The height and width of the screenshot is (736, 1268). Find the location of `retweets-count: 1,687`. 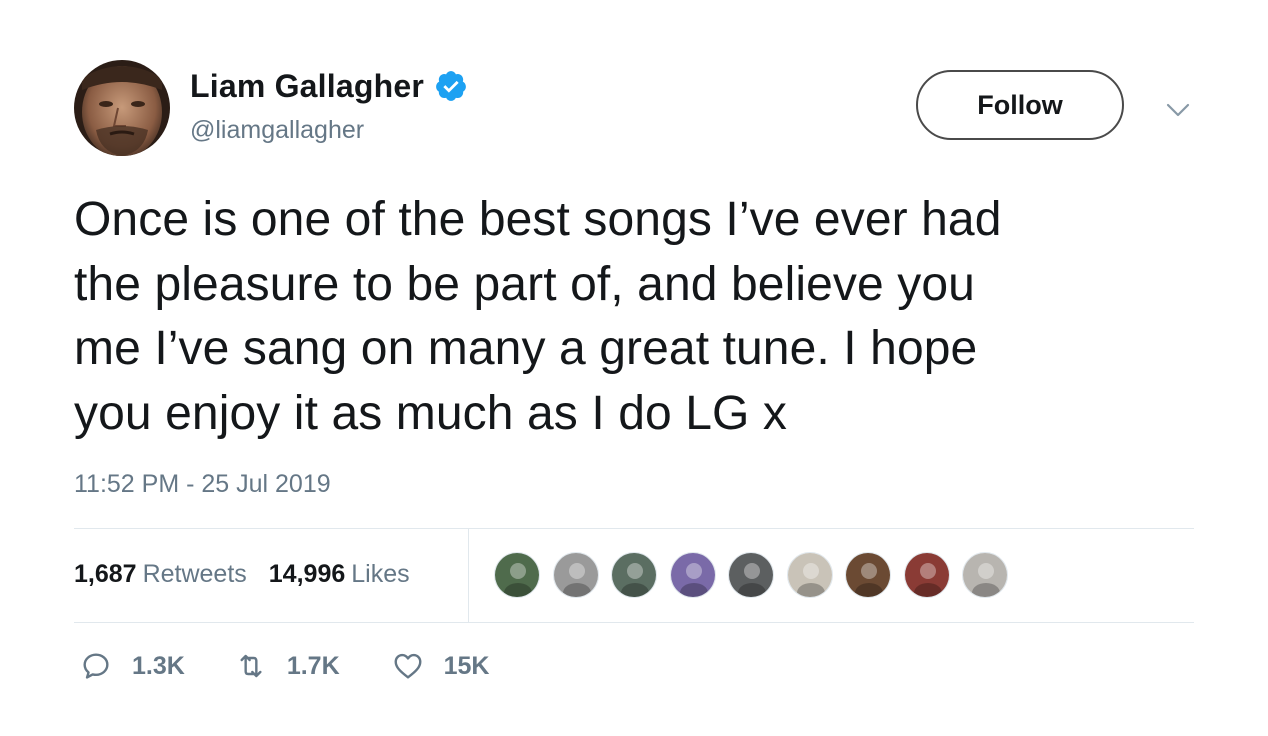

retweets-count: 1,687 is located at coordinates (105, 574).